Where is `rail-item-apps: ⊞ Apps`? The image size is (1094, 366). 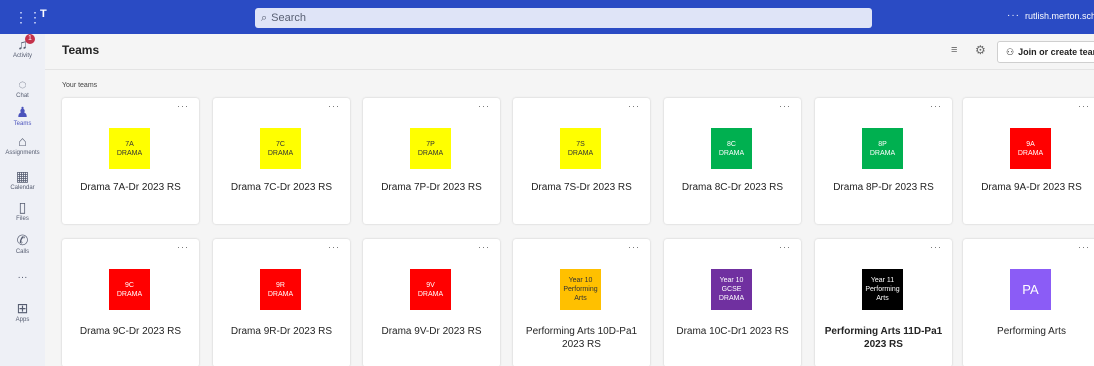
rail-item-apps: ⊞ Apps is located at coordinates (22, 312).